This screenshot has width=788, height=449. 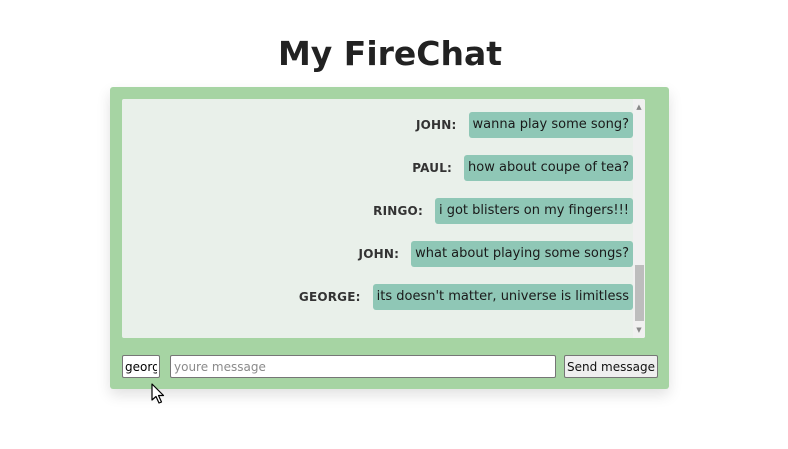 I want to click on messages-scrollbar: ▲ ▼, so click(x=639, y=218).